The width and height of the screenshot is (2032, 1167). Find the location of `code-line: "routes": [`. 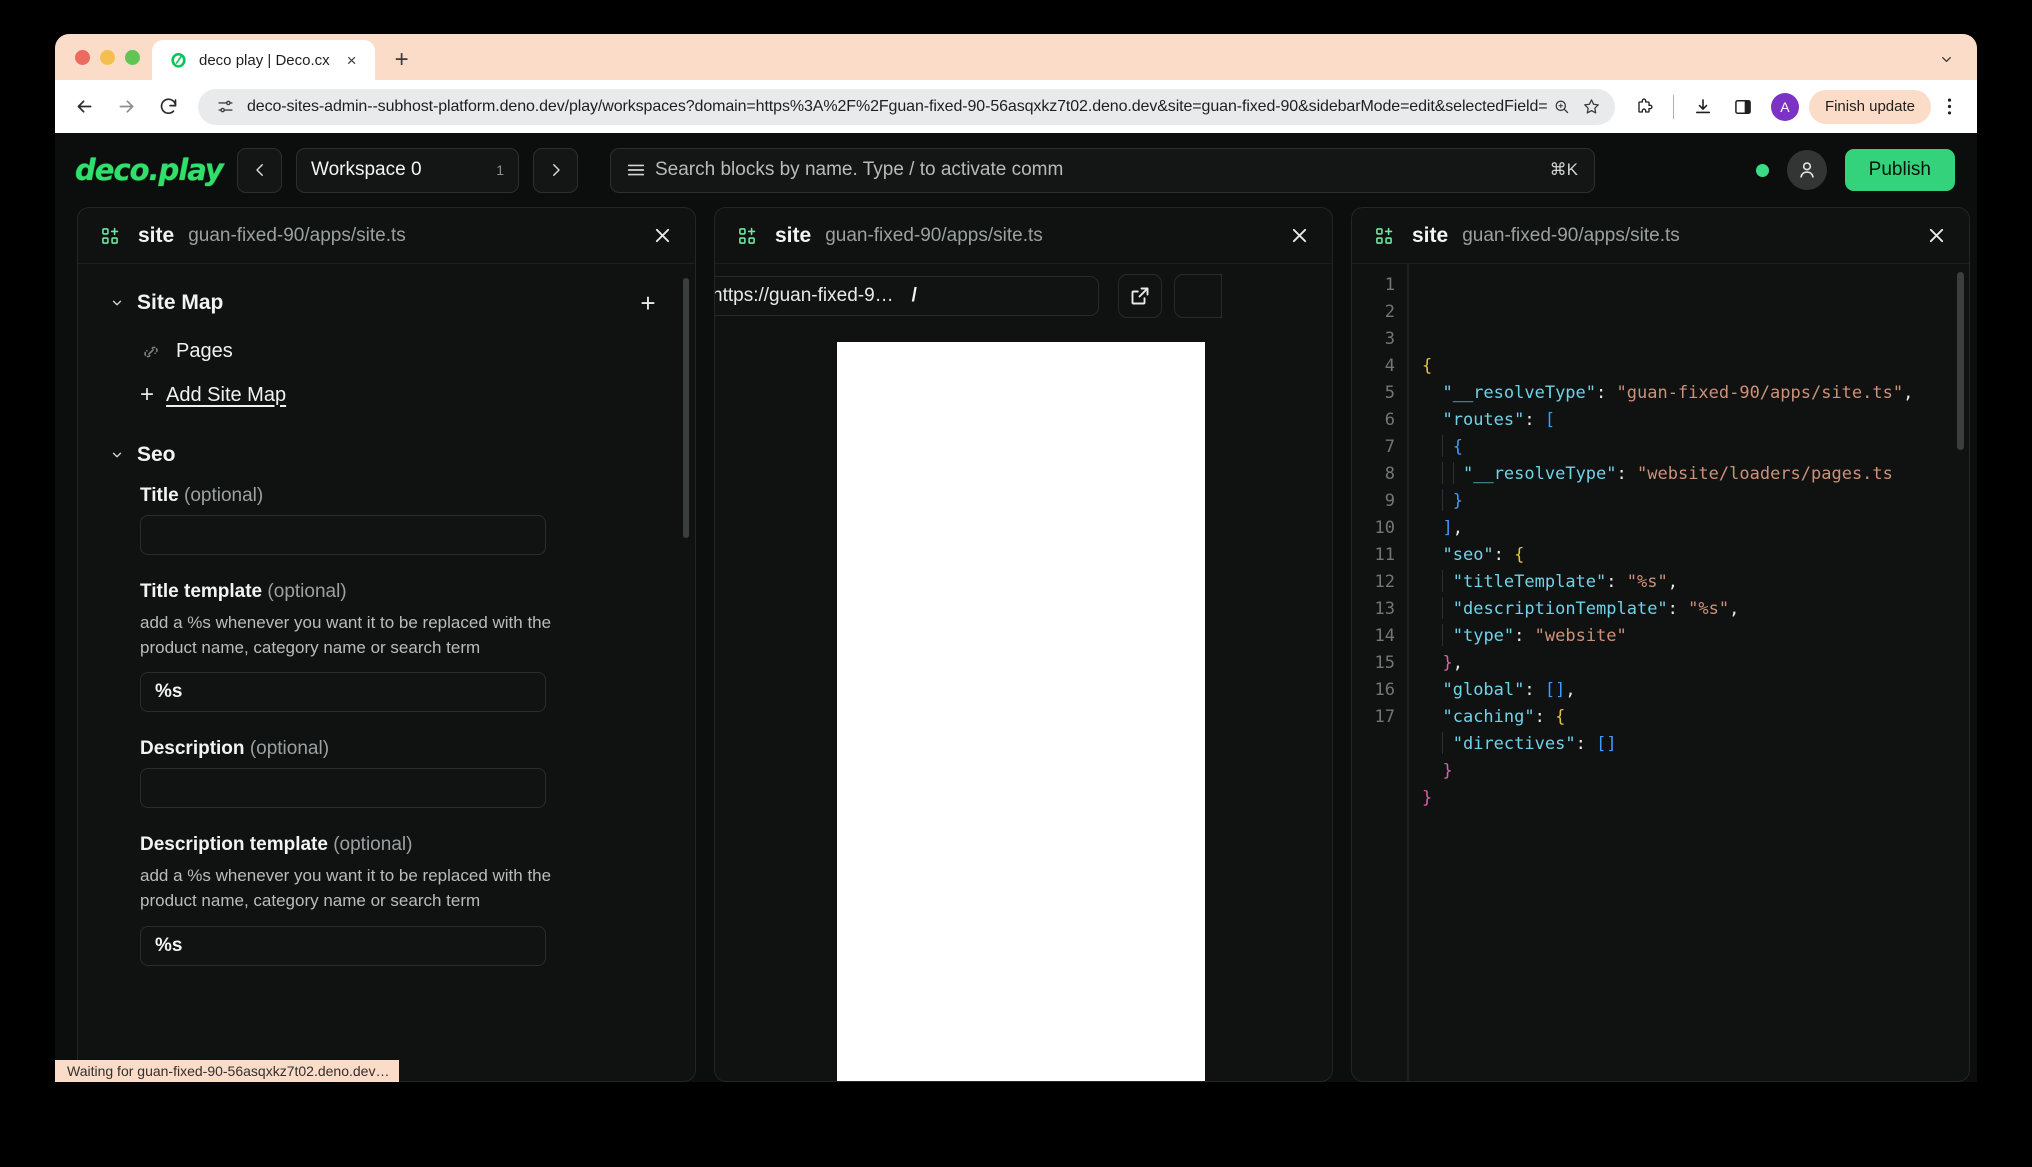

code-line: "routes": [ is located at coordinates (1499, 420).